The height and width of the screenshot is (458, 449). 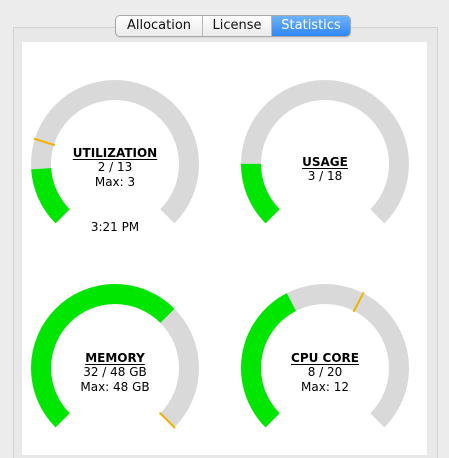 I want to click on cpu-core-title: CPU CORE, so click(x=325, y=358).